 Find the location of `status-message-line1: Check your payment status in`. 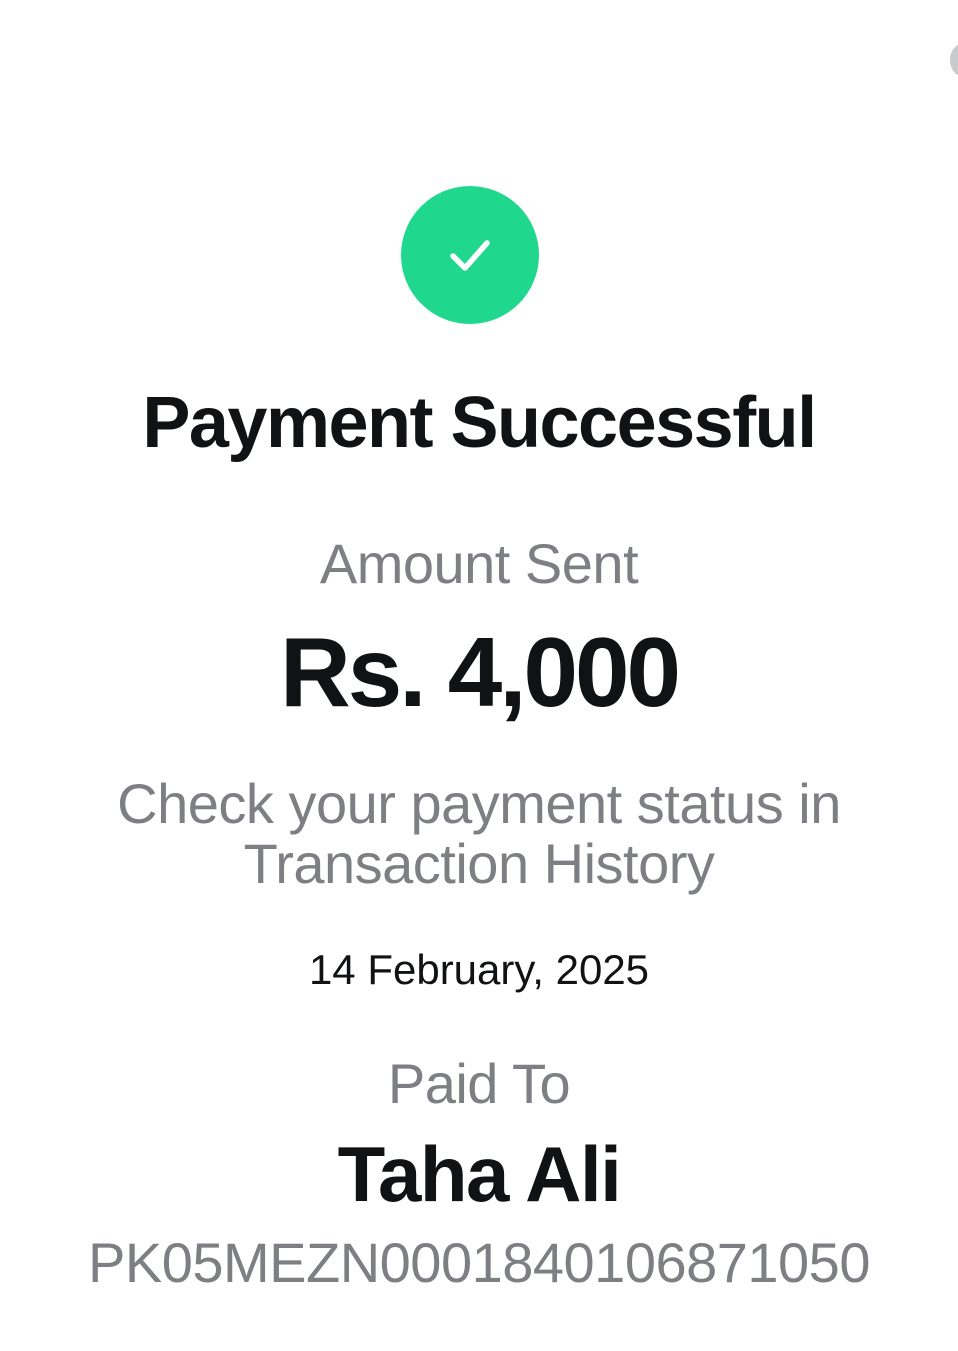

status-message-line1: Check your payment status in is located at coordinates (479, 803).